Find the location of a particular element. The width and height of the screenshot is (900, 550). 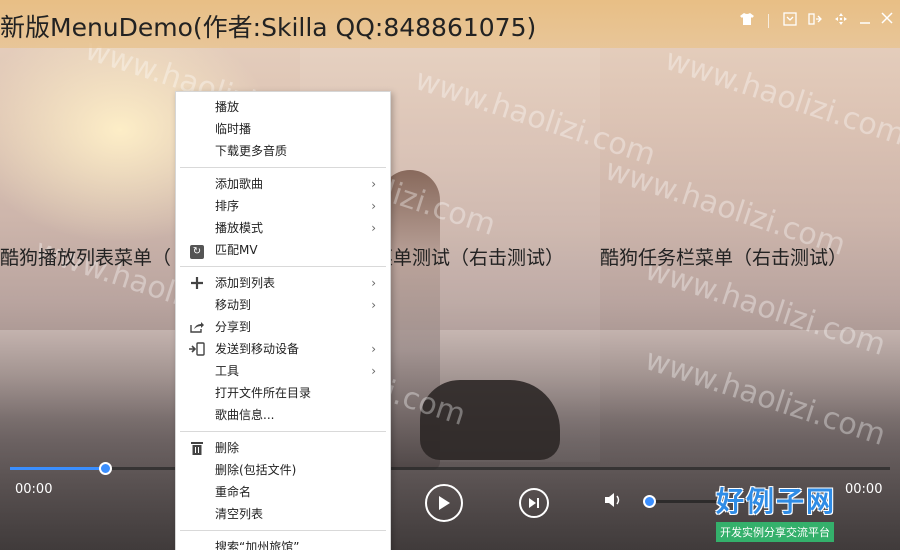

menu-item-play: 播放 is located at coordinates (283, 107).